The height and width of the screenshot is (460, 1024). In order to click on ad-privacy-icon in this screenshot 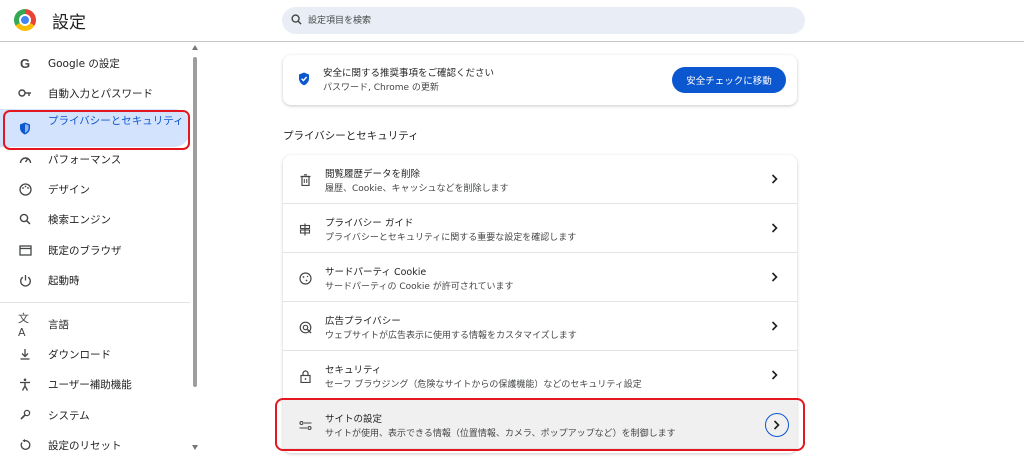, I will do `click(305, 327)`.